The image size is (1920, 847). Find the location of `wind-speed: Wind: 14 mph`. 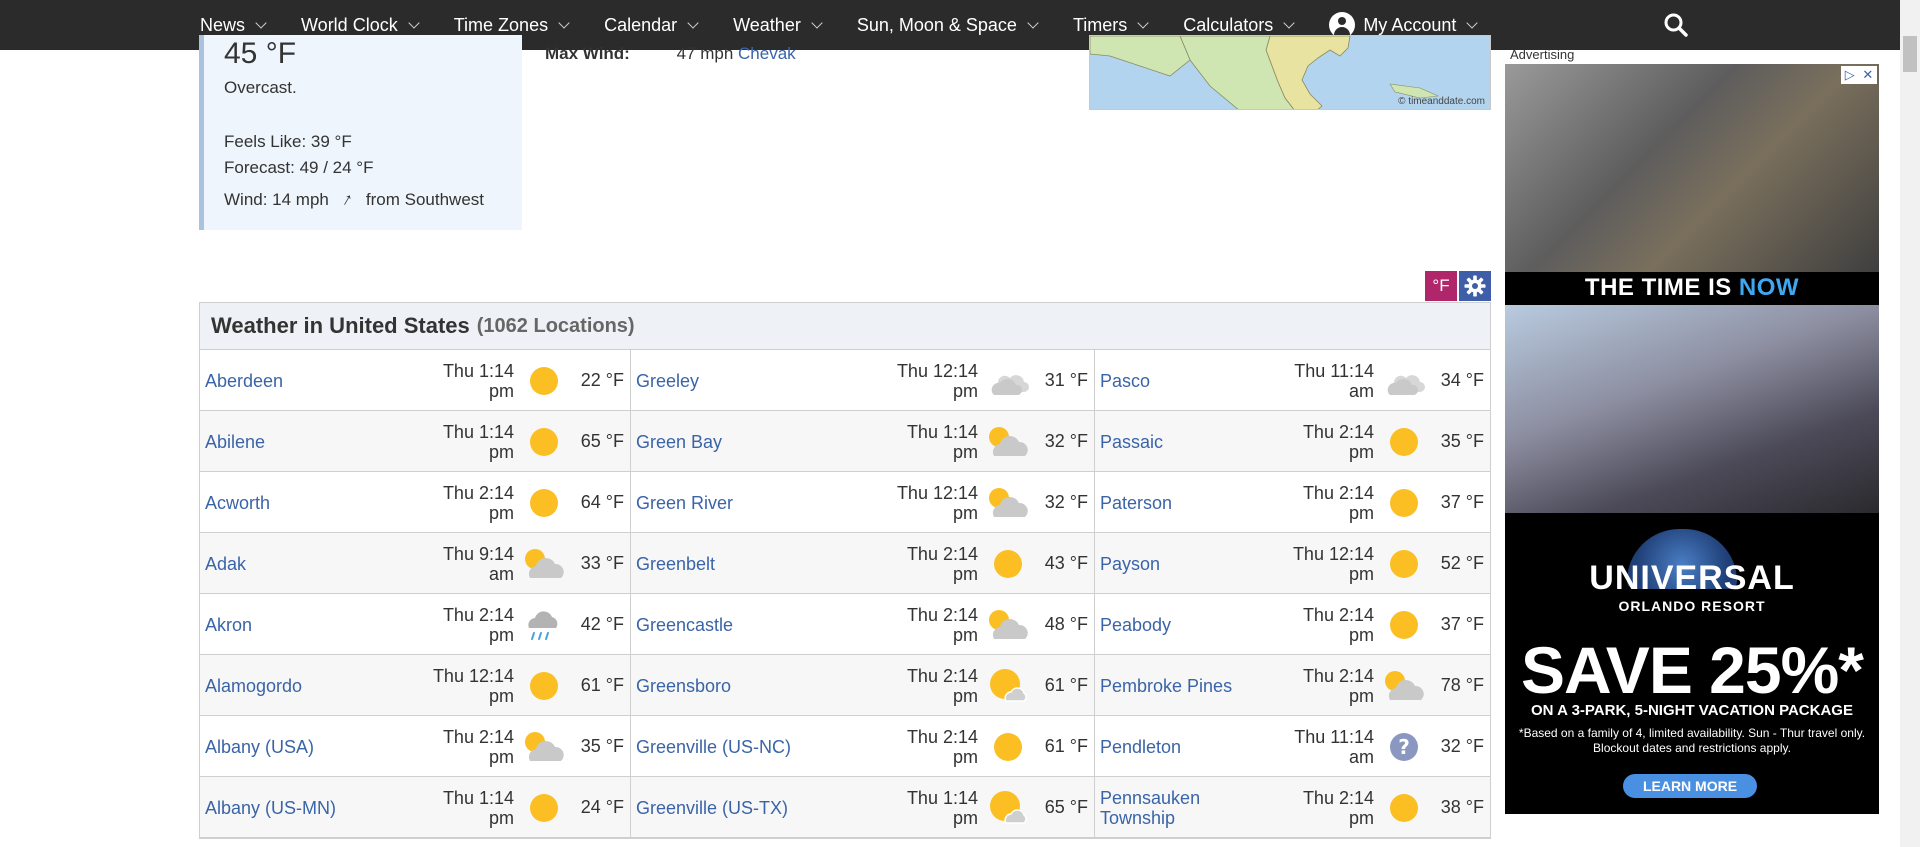

wind-speed: Wind: 14 mph is located at coordinates (276, 199).